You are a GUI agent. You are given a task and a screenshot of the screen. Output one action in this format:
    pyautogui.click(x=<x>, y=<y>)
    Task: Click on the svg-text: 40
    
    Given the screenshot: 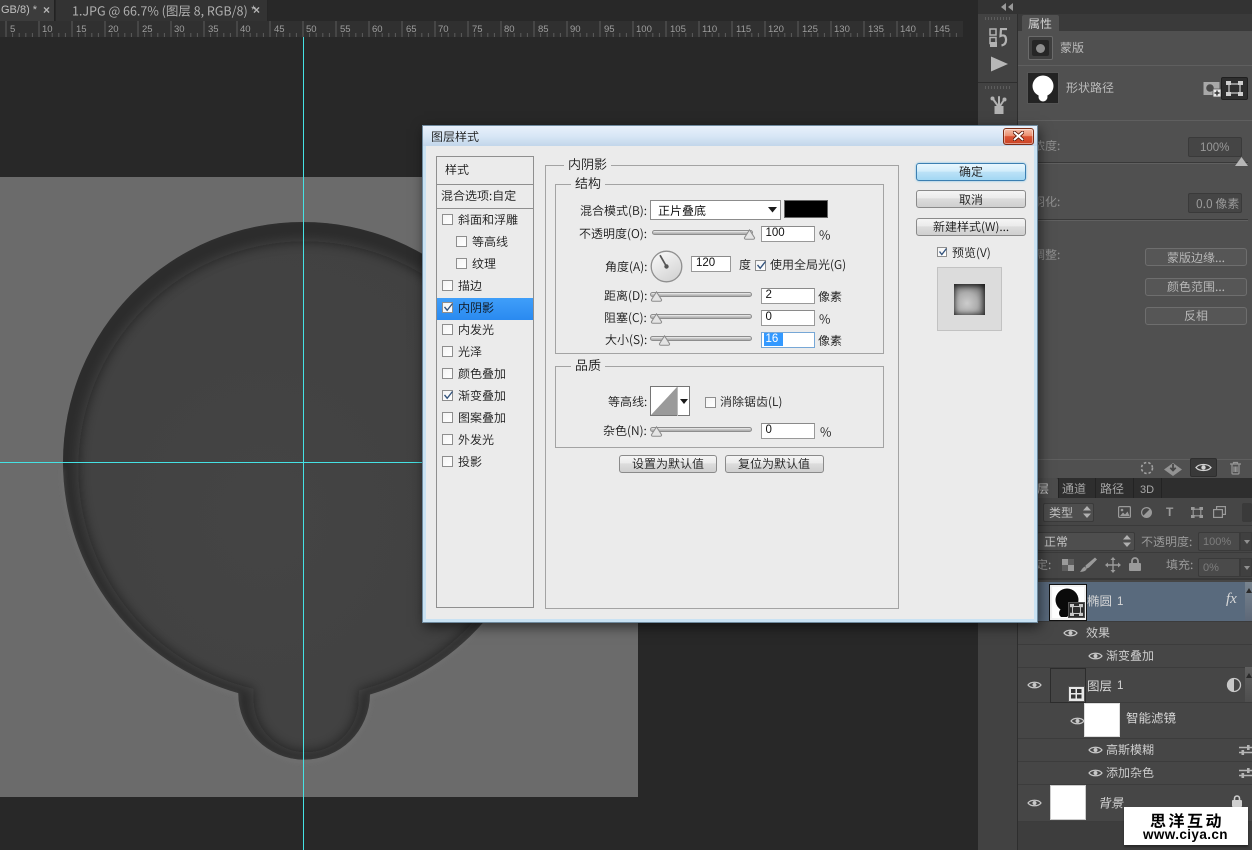 What is the action you would take?
    pyautogui.click(x=245, y=29)
    